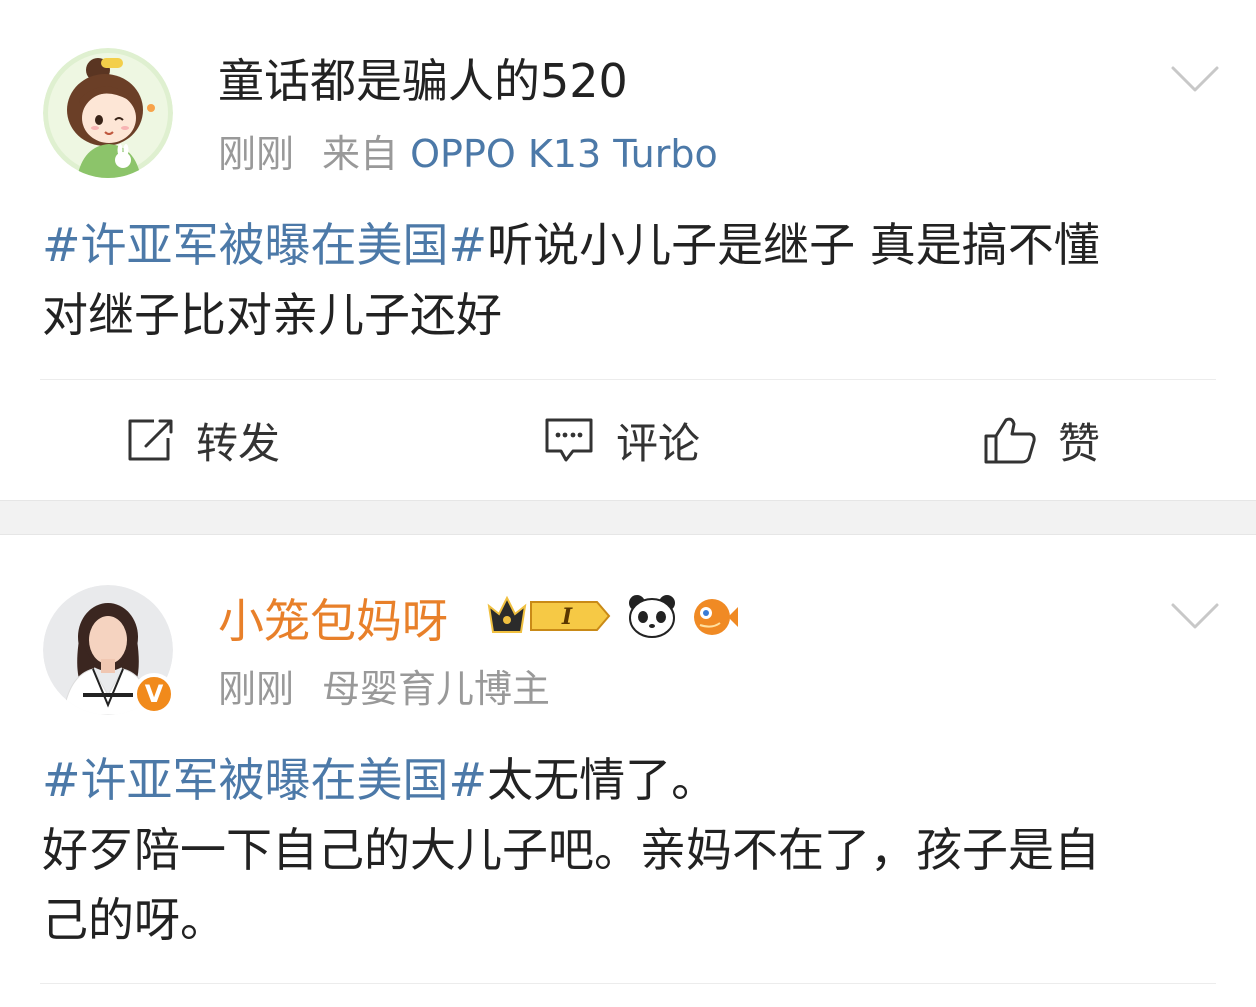  What do you see at coordinates (715, 616) in the screenshot?
I see `pufferfish-icon` at bounding box center [715, 616].